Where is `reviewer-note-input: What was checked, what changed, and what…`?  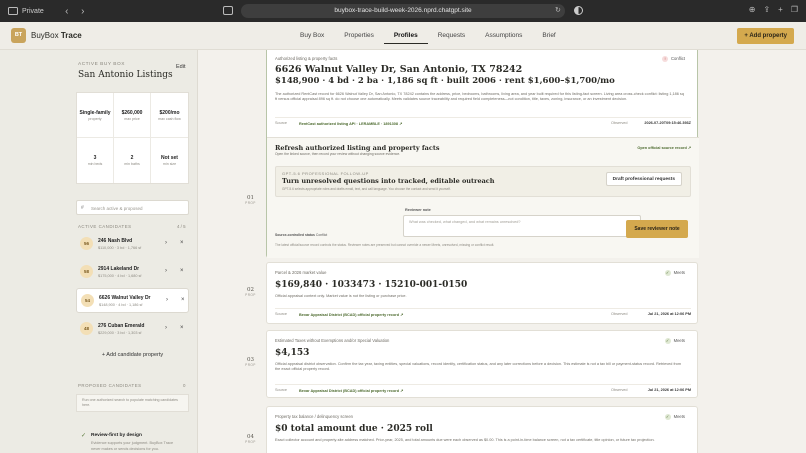
reviewer-note-input: What was checked, what changed, and what… is located at coordinates (522, 226).